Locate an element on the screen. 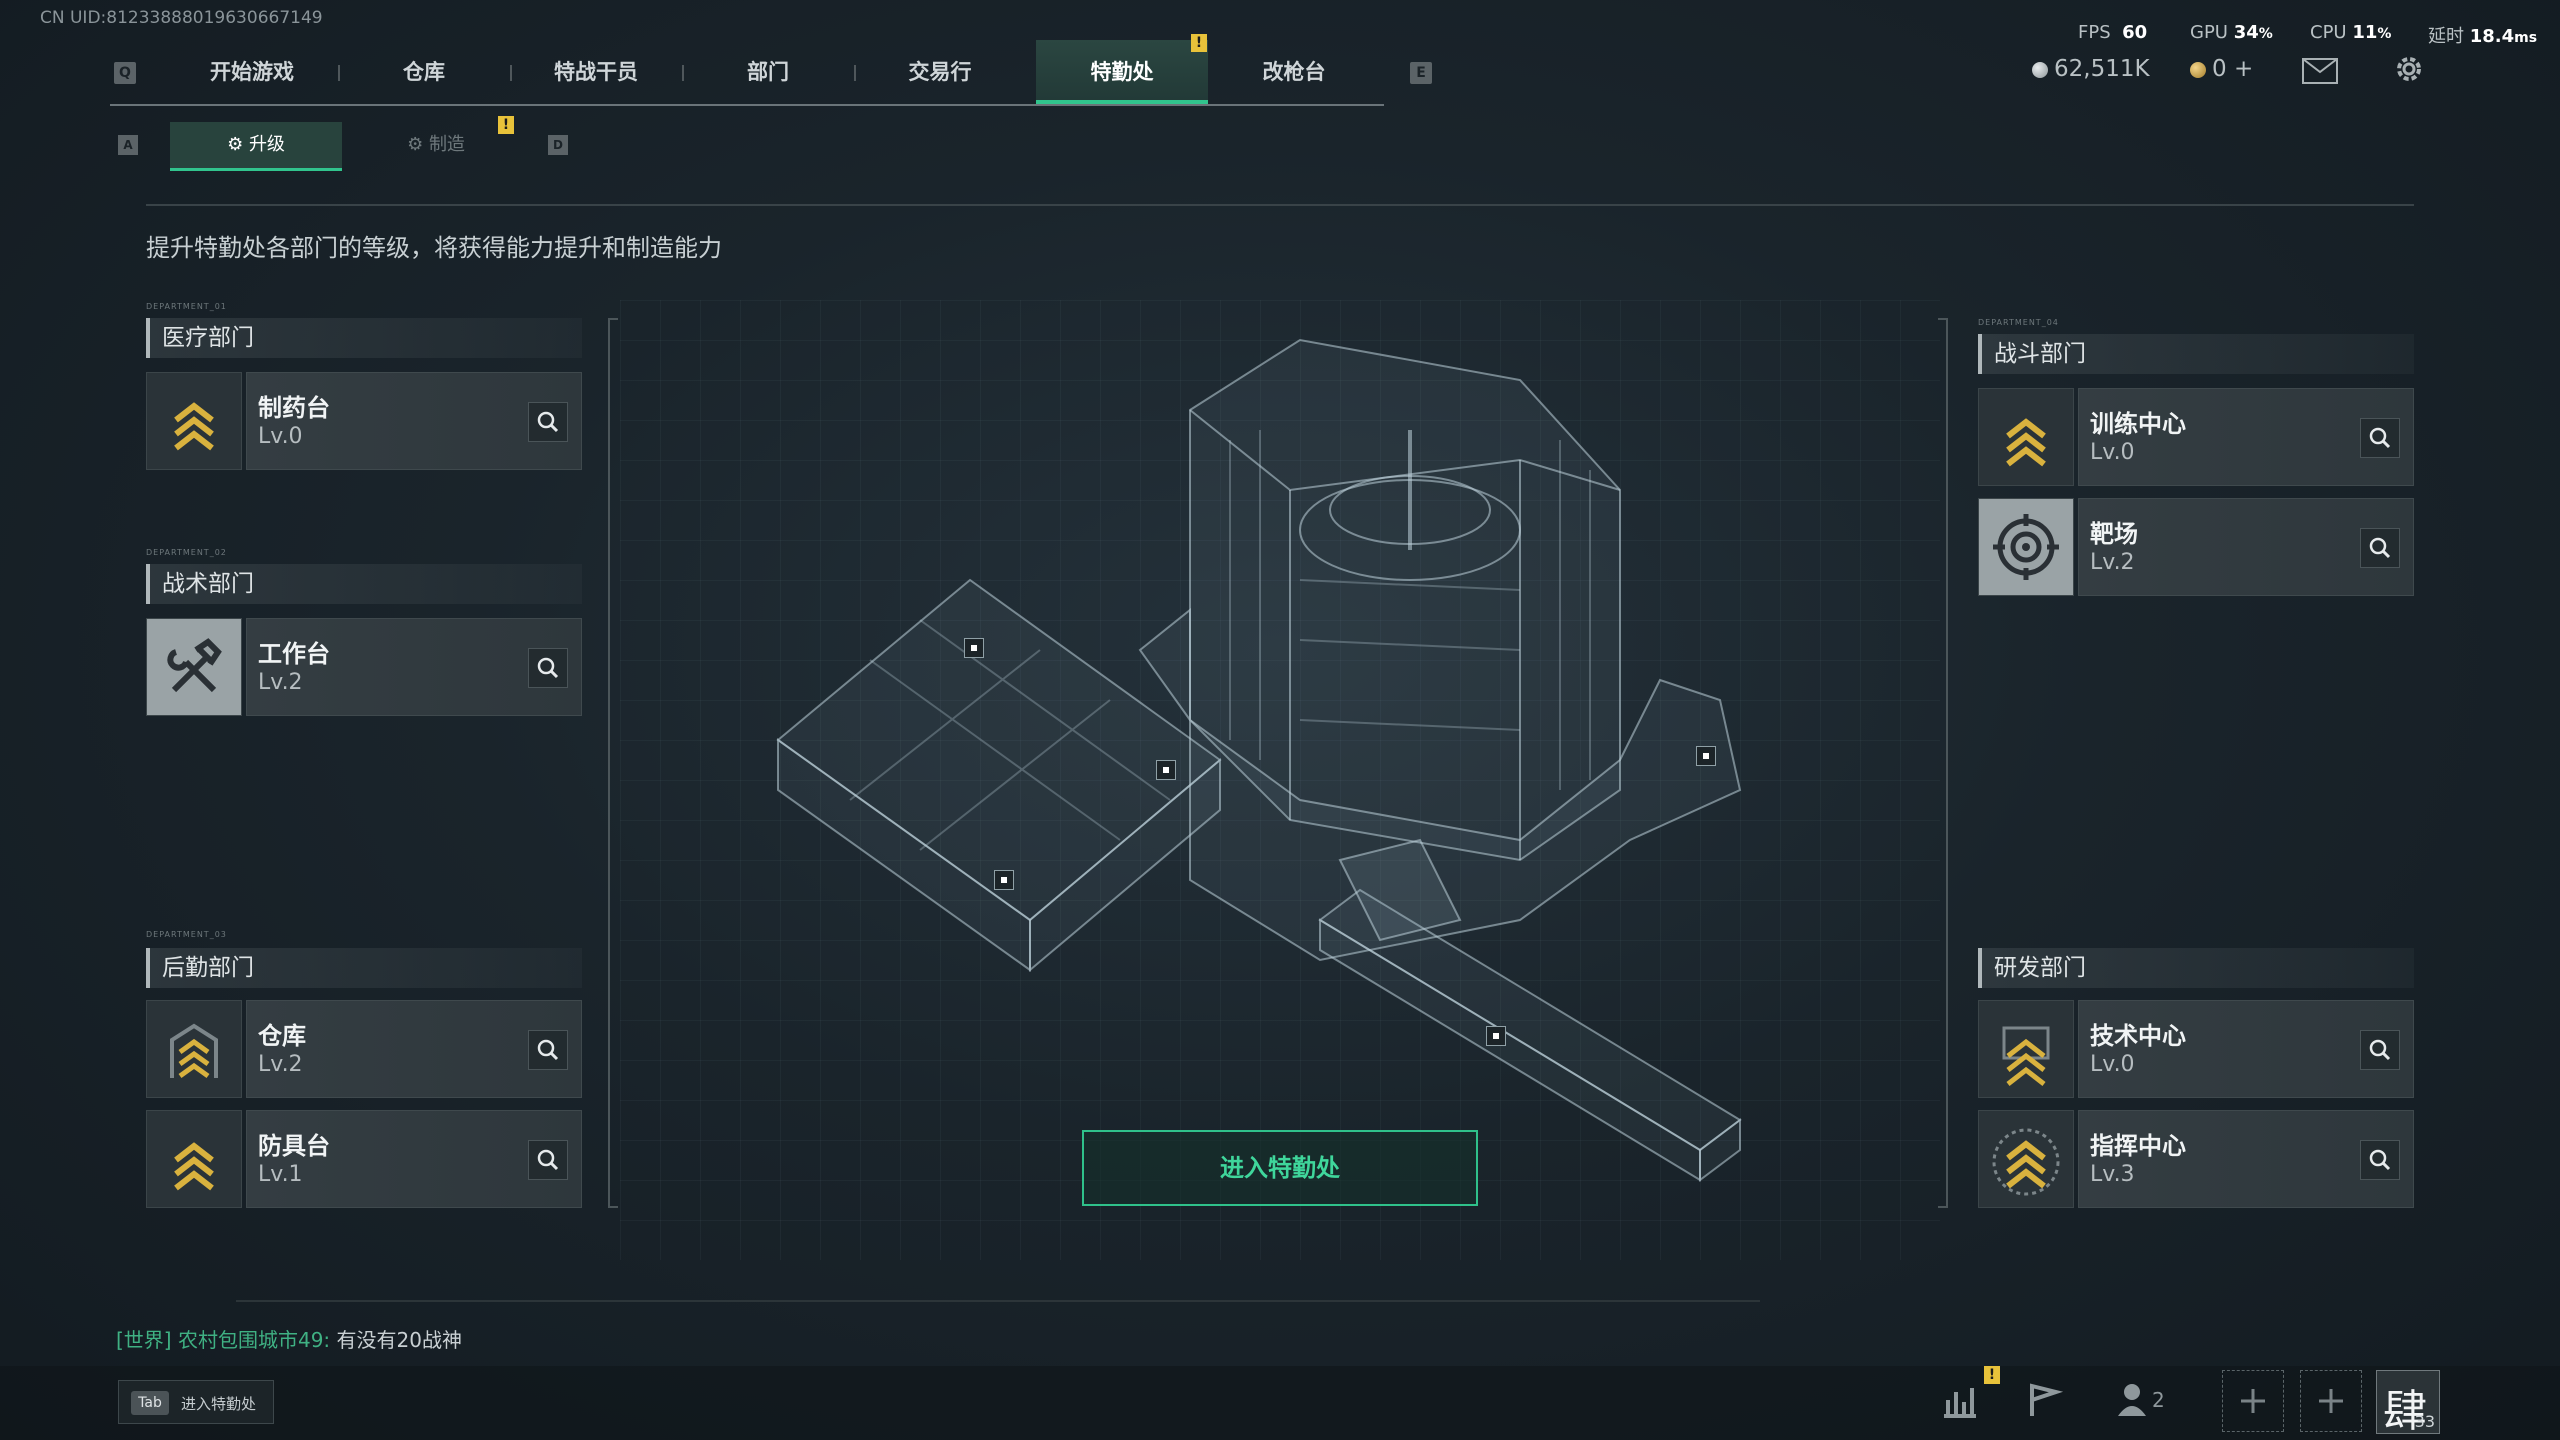 The height and width of the screenshot is (1440, 2560). facility-card-armor-bench: 防具台 Lv.1 is located at coordinates (364, 1159).